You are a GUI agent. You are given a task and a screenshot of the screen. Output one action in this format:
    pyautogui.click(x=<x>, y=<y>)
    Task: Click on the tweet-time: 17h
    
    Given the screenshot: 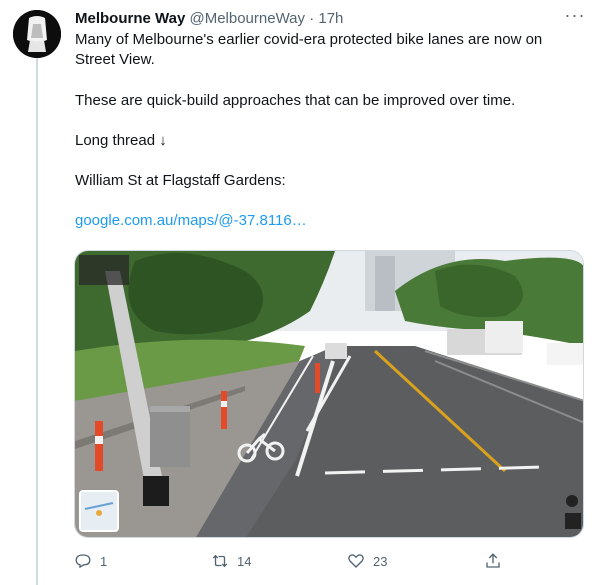 What is the action you would take?
    pyautogui.click(x=330, y=18)
    